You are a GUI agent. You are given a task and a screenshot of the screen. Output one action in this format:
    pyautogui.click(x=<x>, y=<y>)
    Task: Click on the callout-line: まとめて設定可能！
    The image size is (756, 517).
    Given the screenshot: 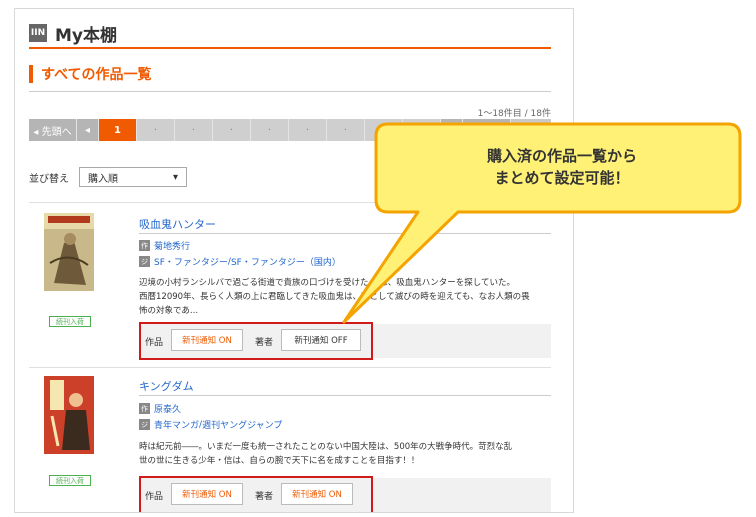 What is the action you would take?
    pyautogui.click(x=562, y=178)
    